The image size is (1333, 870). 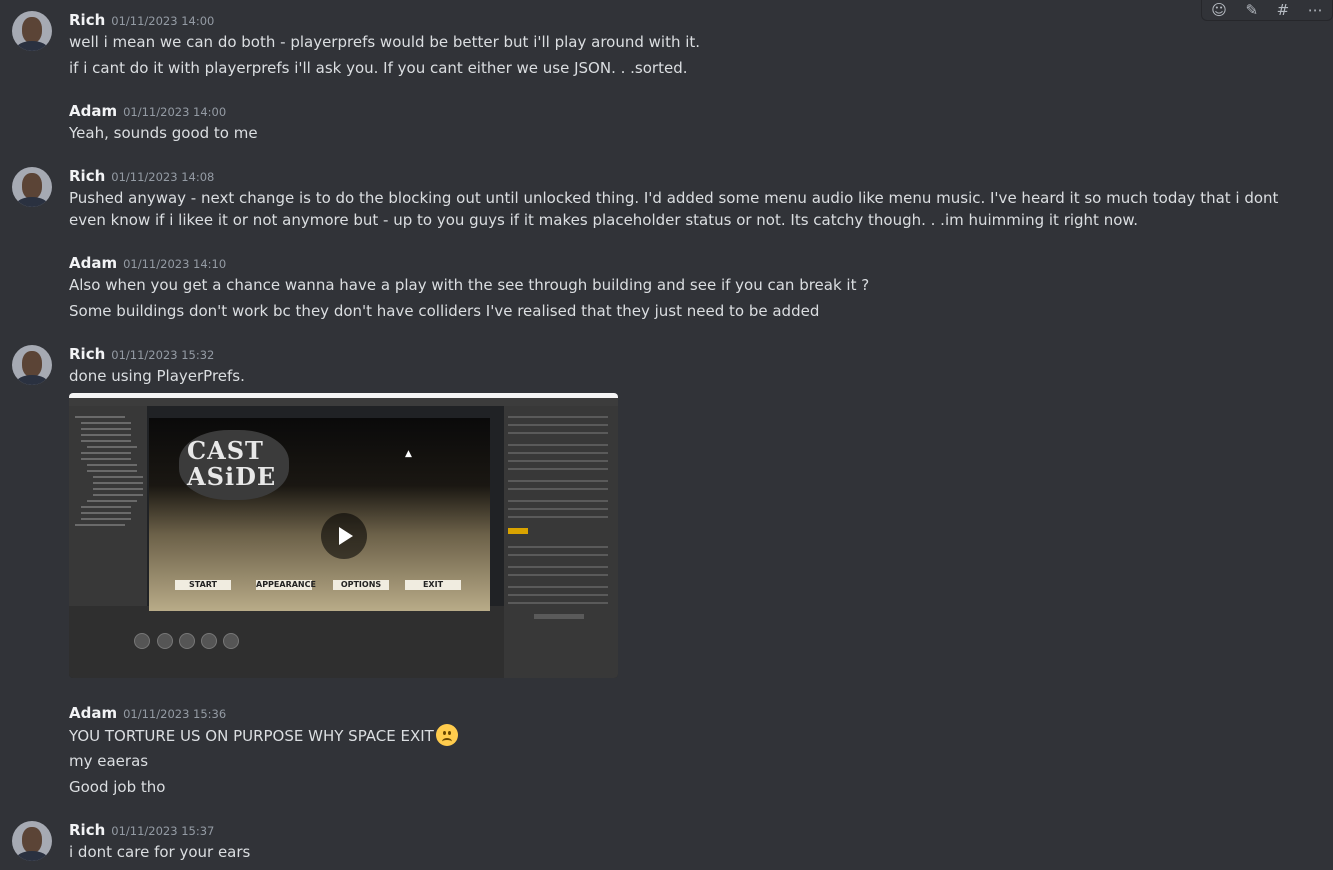 I want to click on frowning-face-emoji, so click(x=446, y=735).